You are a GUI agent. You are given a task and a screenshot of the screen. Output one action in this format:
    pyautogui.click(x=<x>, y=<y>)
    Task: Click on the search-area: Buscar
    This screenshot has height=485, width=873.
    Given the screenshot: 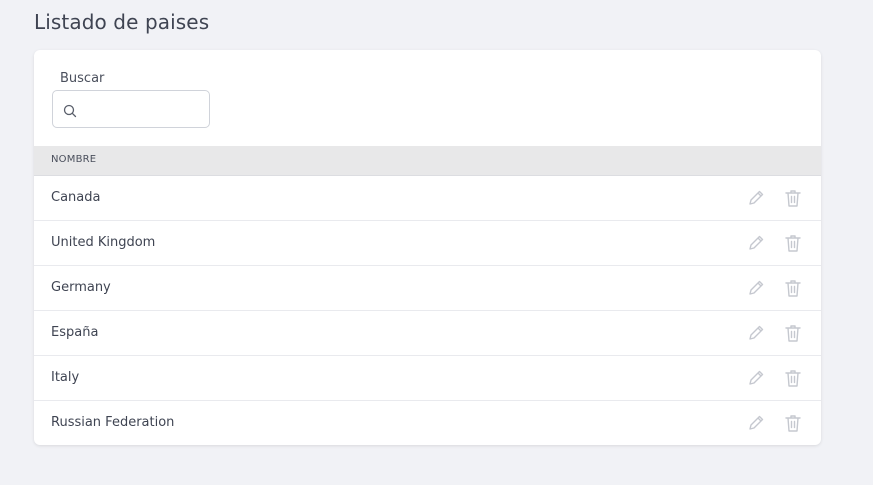 What is the action you would take?
    pyautogui.click(x=131, y=99)
    